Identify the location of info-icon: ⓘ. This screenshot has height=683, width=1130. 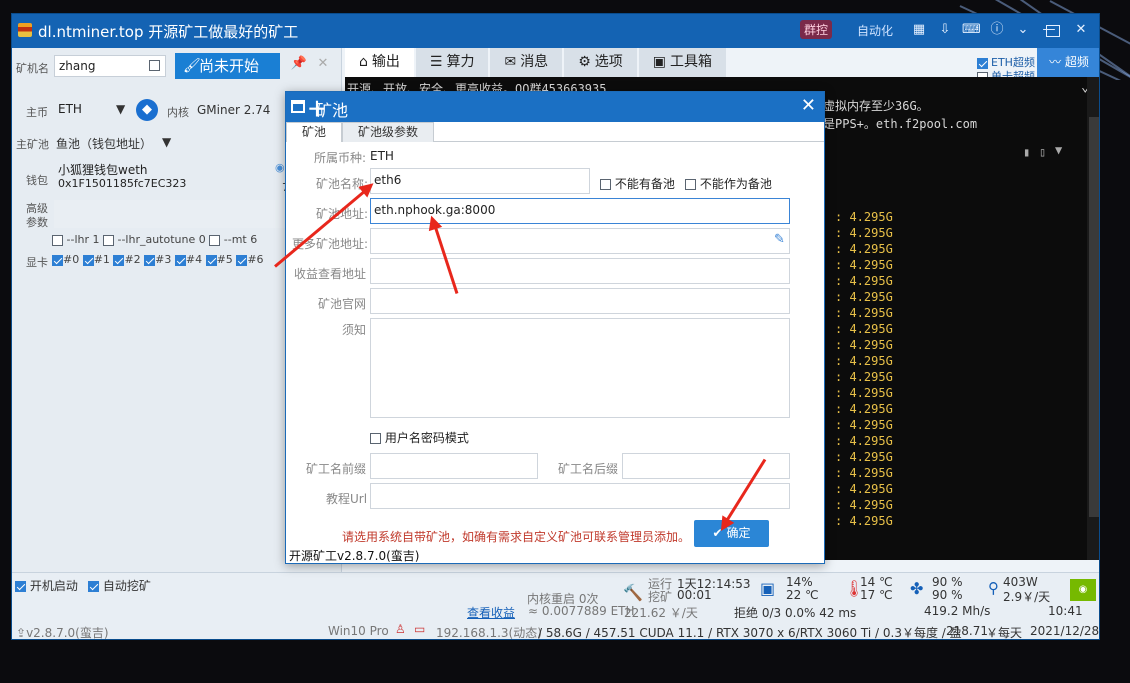
(997, 30).